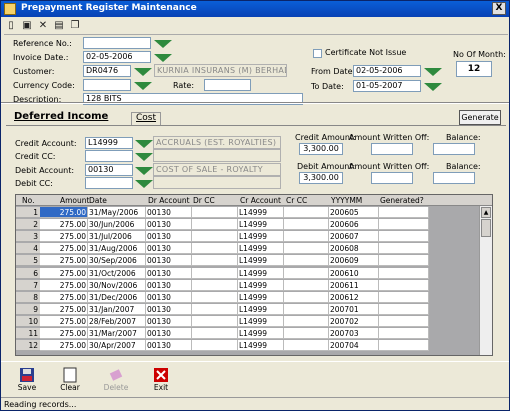 The width and height of the screenshot is (510, 411). What do you see at coordinates (144, 157) in the screenshot?
I see `credit-cc-lookup-icon` at bounding box center [144, 157].